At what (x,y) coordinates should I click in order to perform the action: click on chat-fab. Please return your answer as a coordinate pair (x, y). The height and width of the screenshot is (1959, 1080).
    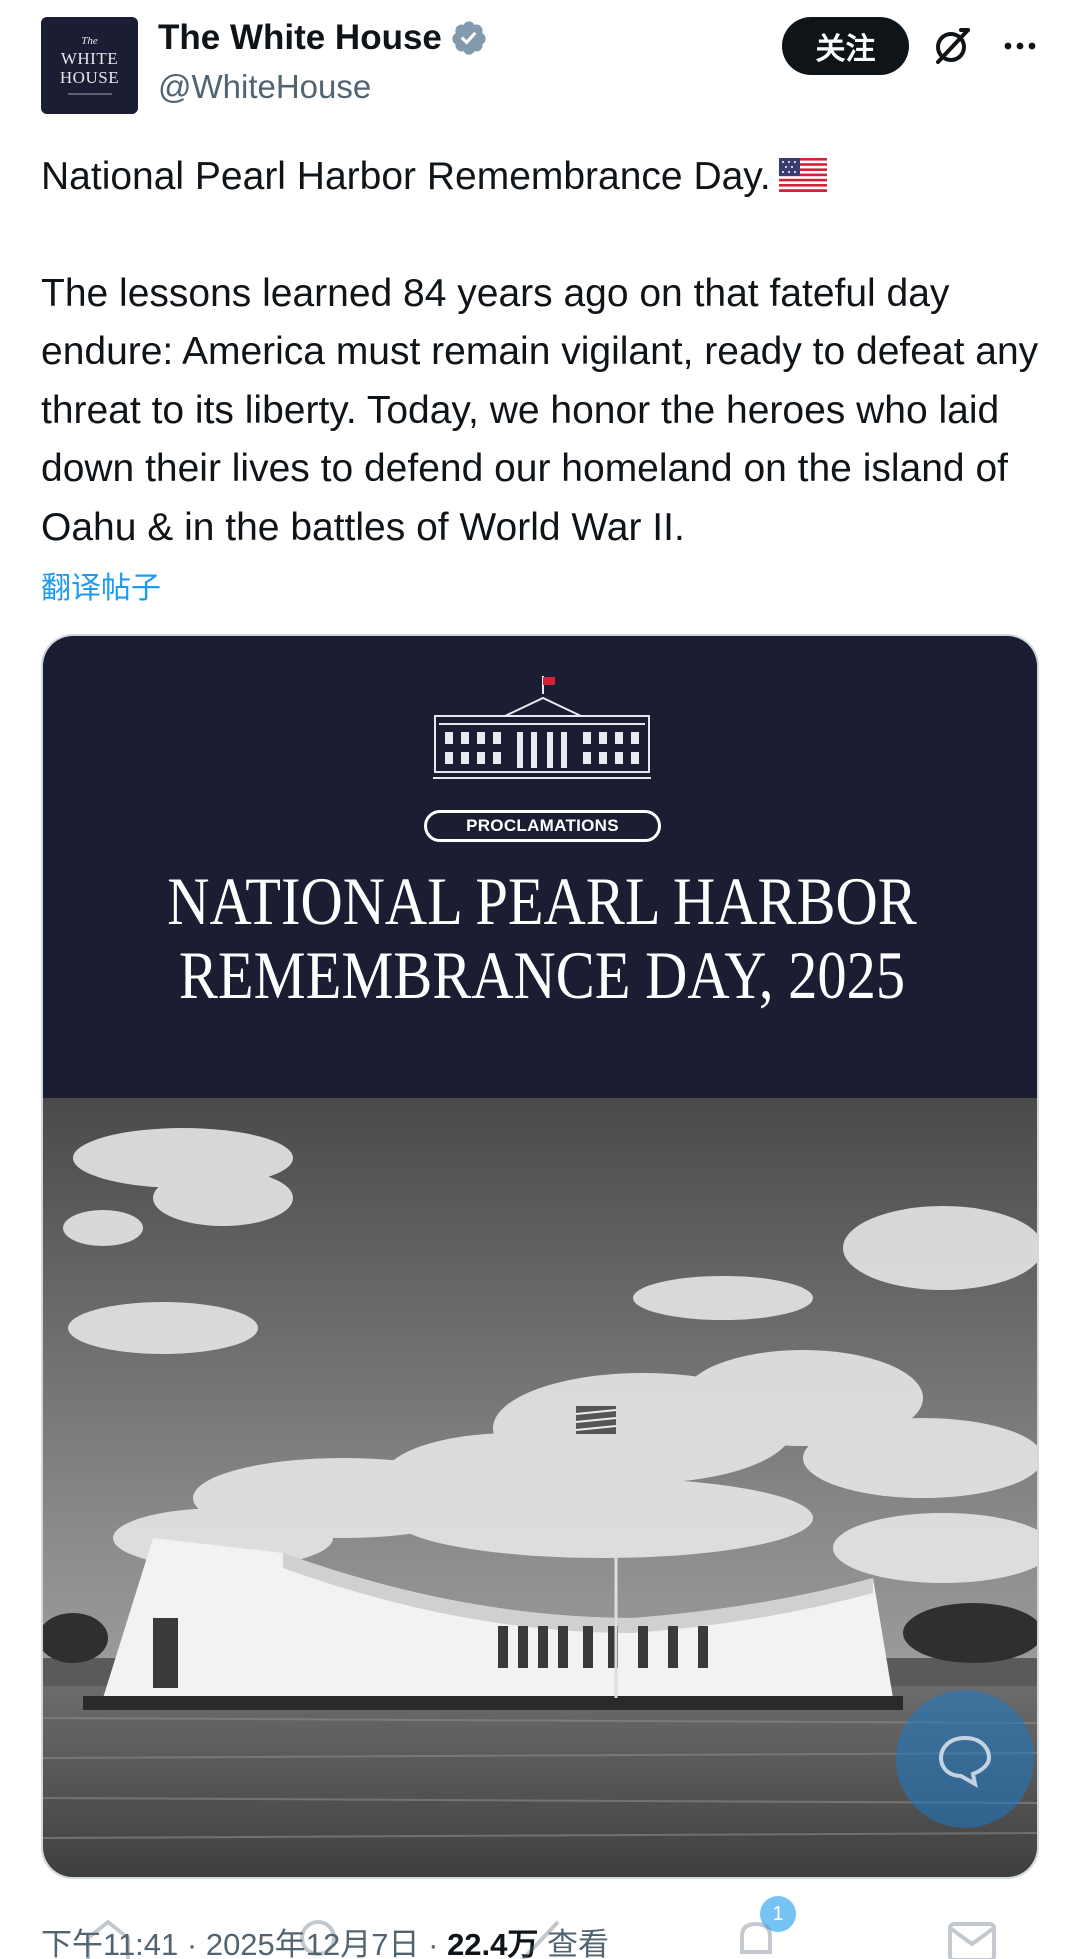
    Looking at the image, I should click on (965, 1759).